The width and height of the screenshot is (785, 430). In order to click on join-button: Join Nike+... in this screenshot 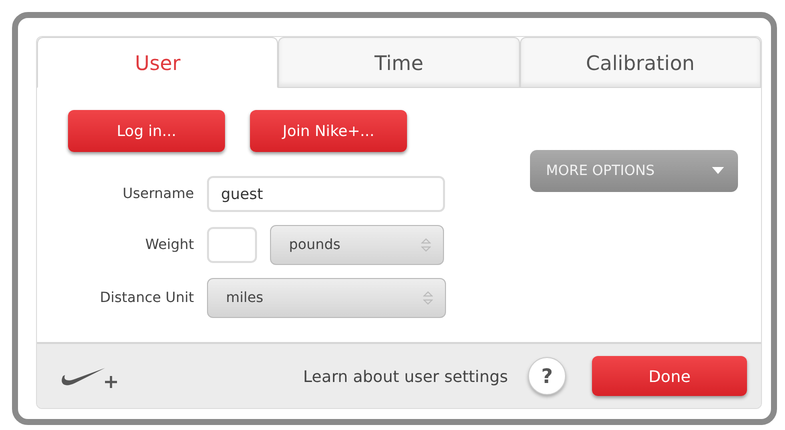, I will do `click(328, 131)`.